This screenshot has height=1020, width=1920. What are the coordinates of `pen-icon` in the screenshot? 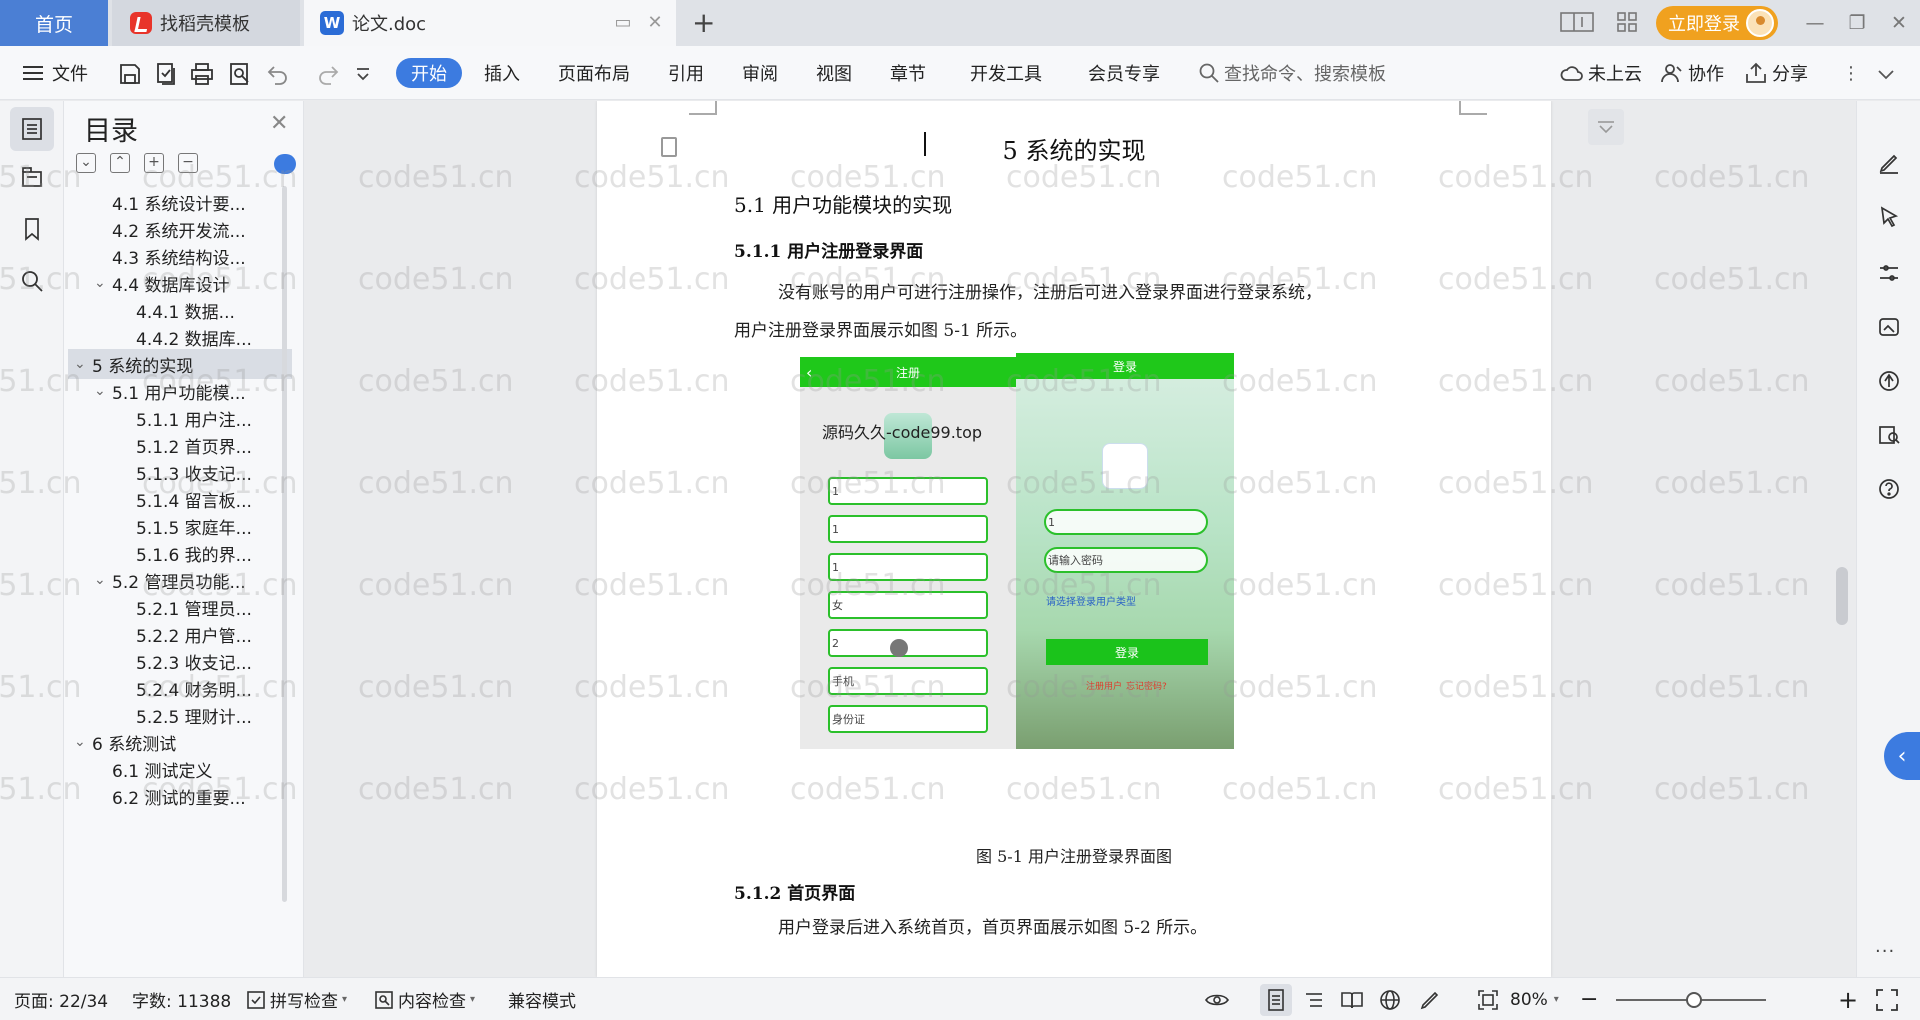 It's located at (1889, 163).